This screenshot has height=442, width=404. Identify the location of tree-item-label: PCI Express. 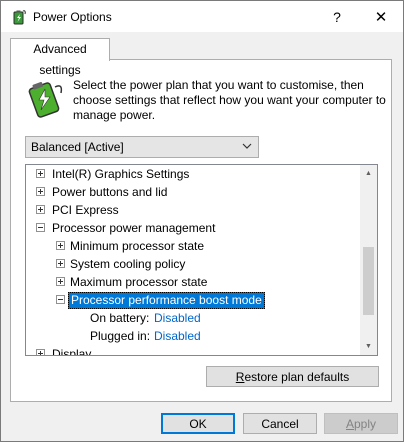
(85, 210).